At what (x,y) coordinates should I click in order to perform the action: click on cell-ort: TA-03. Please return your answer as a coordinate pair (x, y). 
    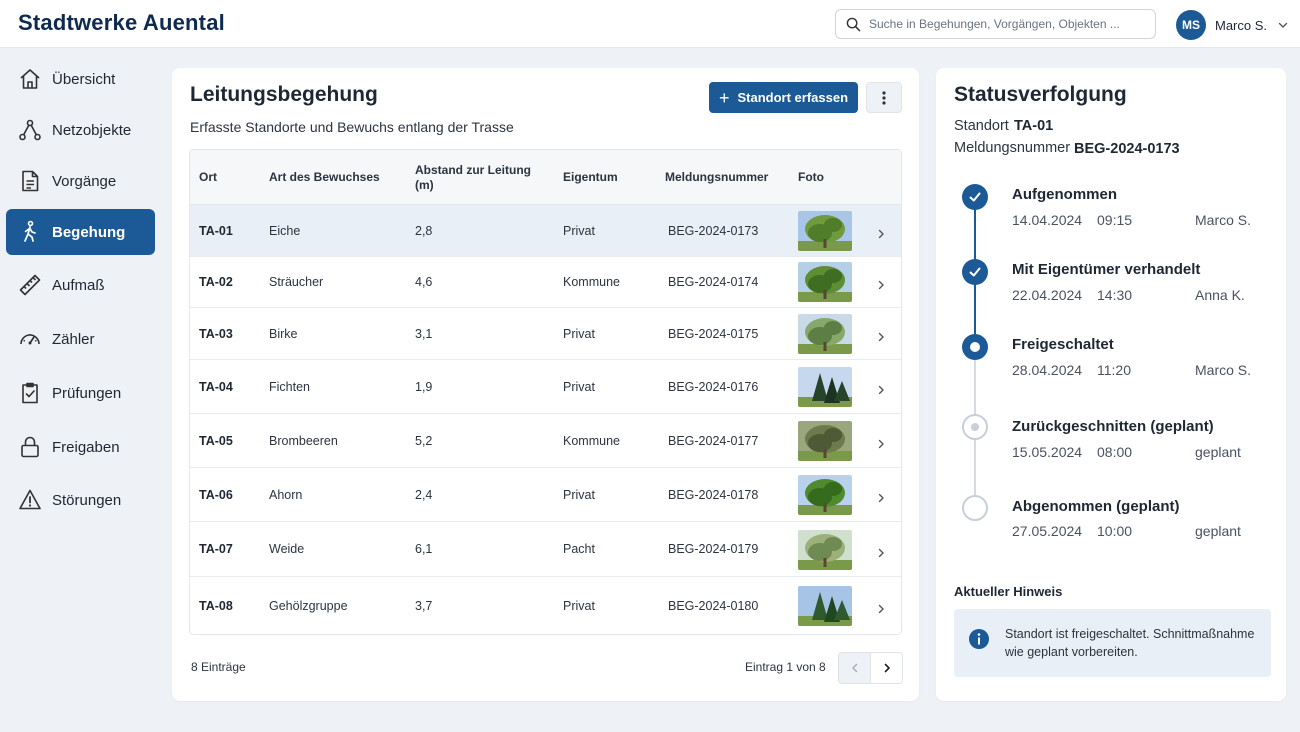
    Looking at the image, I should click on (216, 333).